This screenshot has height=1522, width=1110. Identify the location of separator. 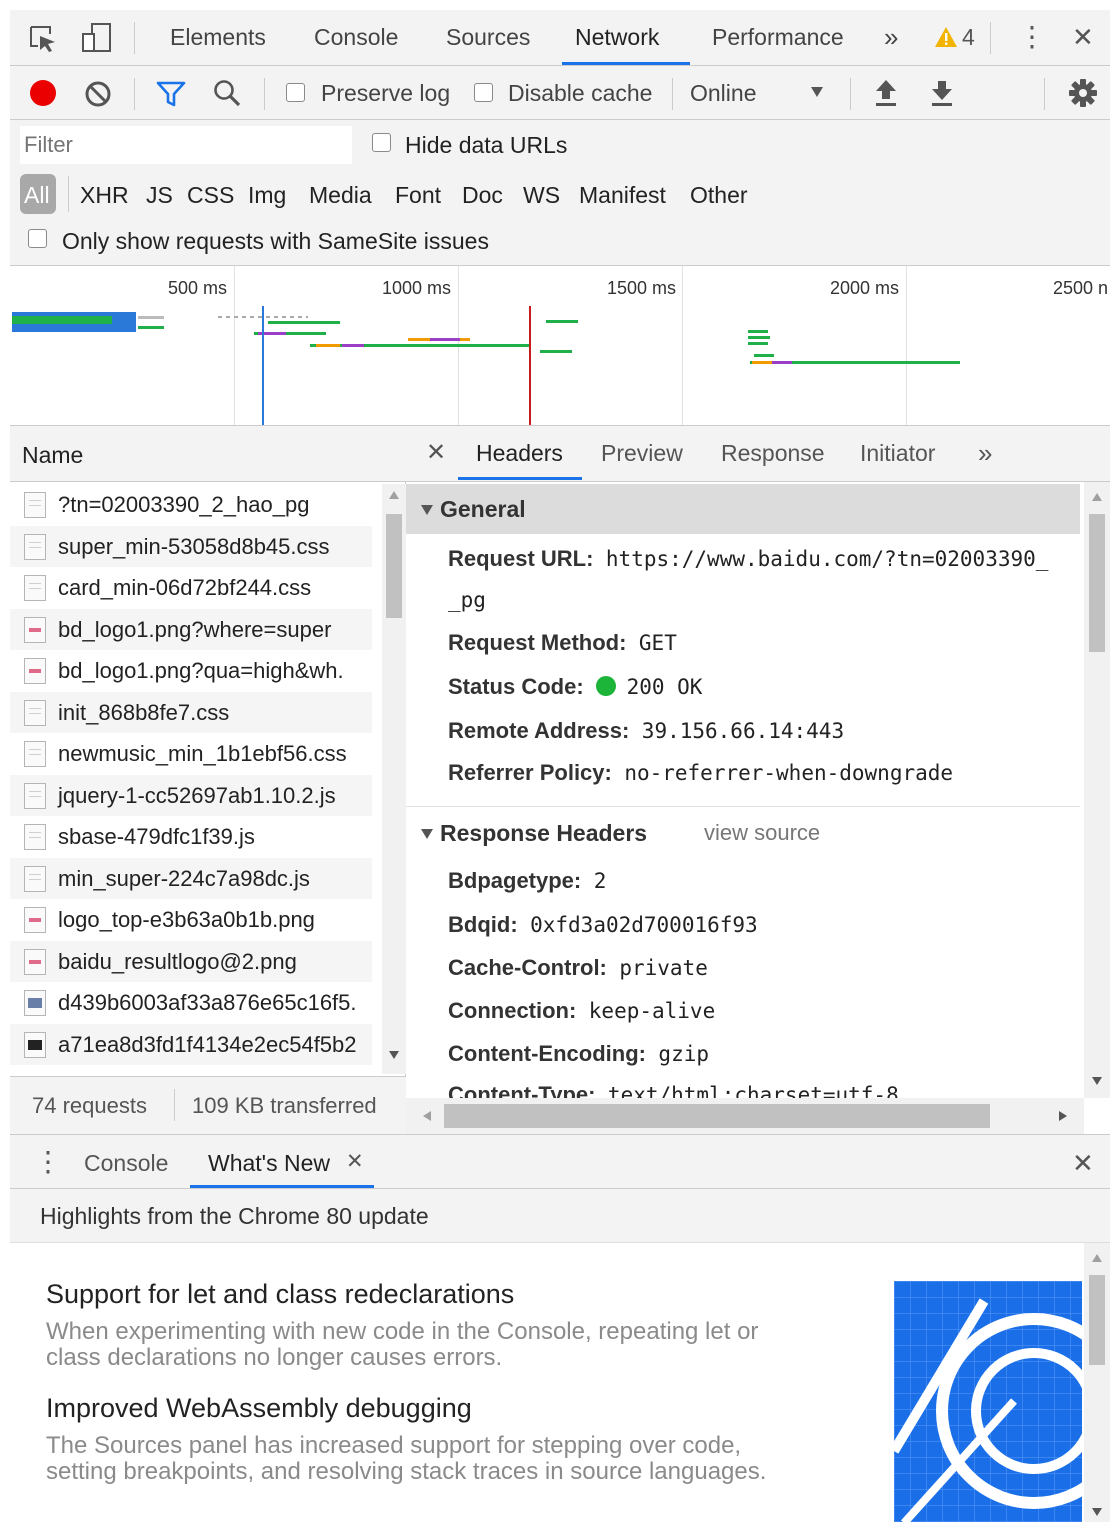
(134, 94).